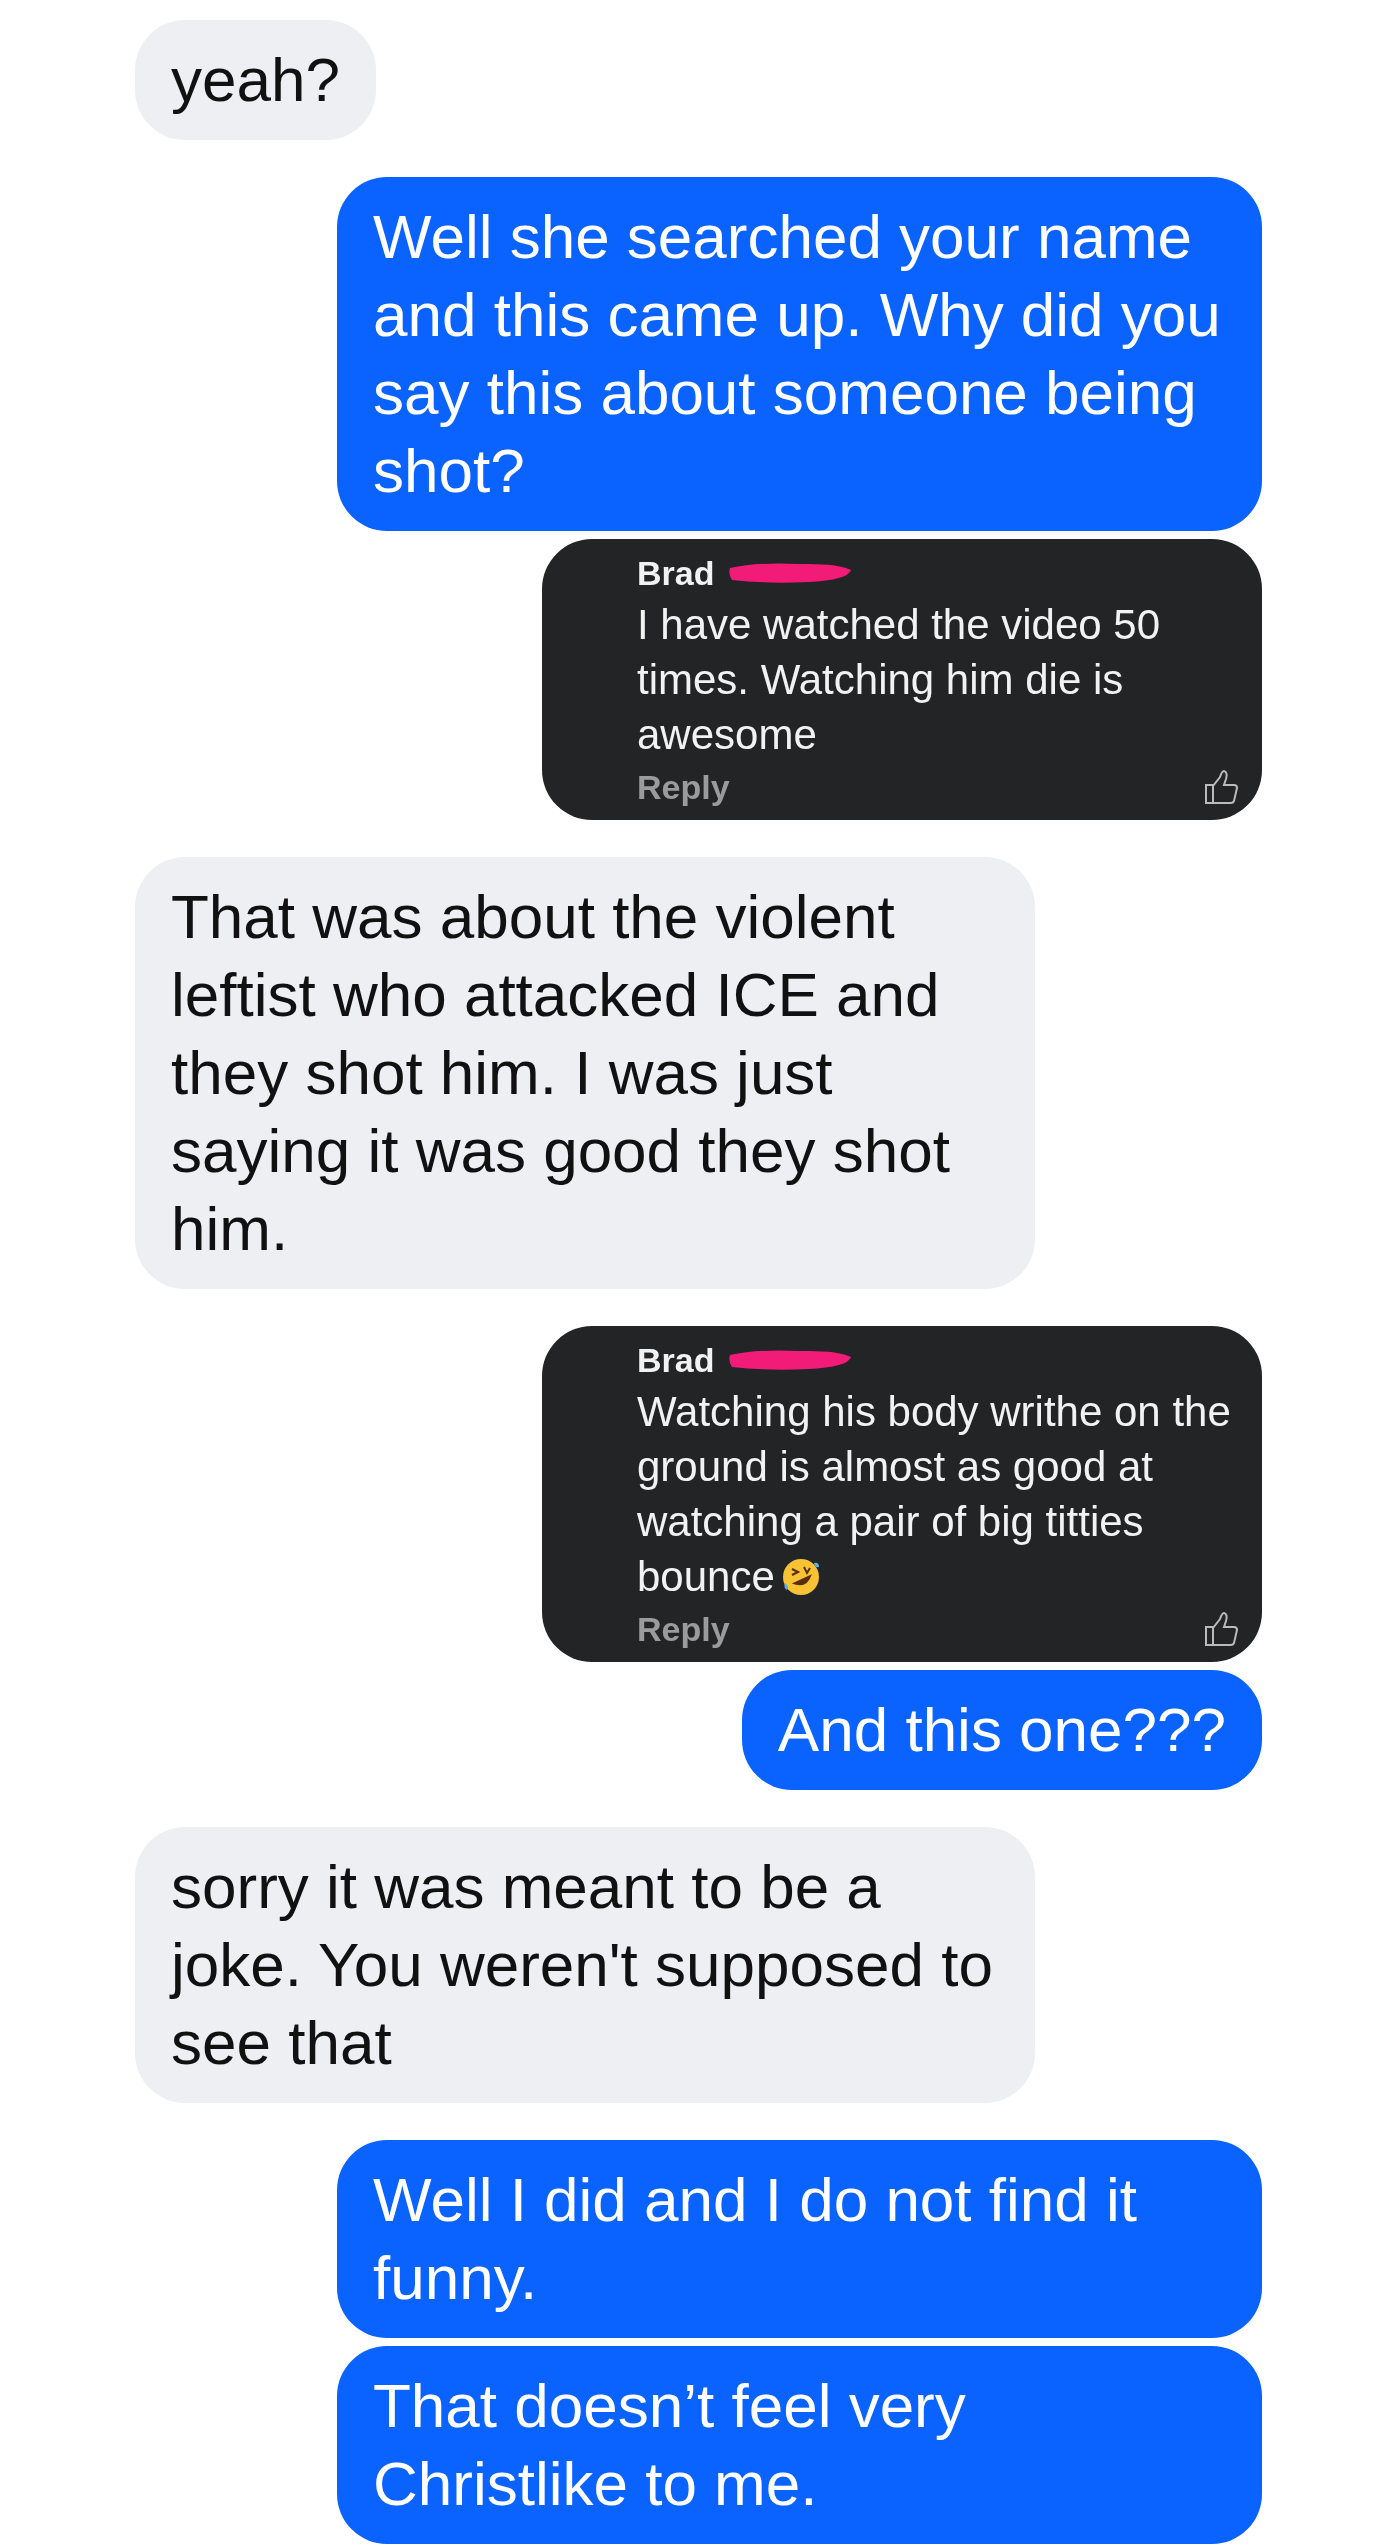 The height and width of the screenshot is (2547, 1388). What do you see at coordinates (1001, 1730) in the screenshot?
I see `sent-message: And this one???` at bounding box center [1001, 1730].